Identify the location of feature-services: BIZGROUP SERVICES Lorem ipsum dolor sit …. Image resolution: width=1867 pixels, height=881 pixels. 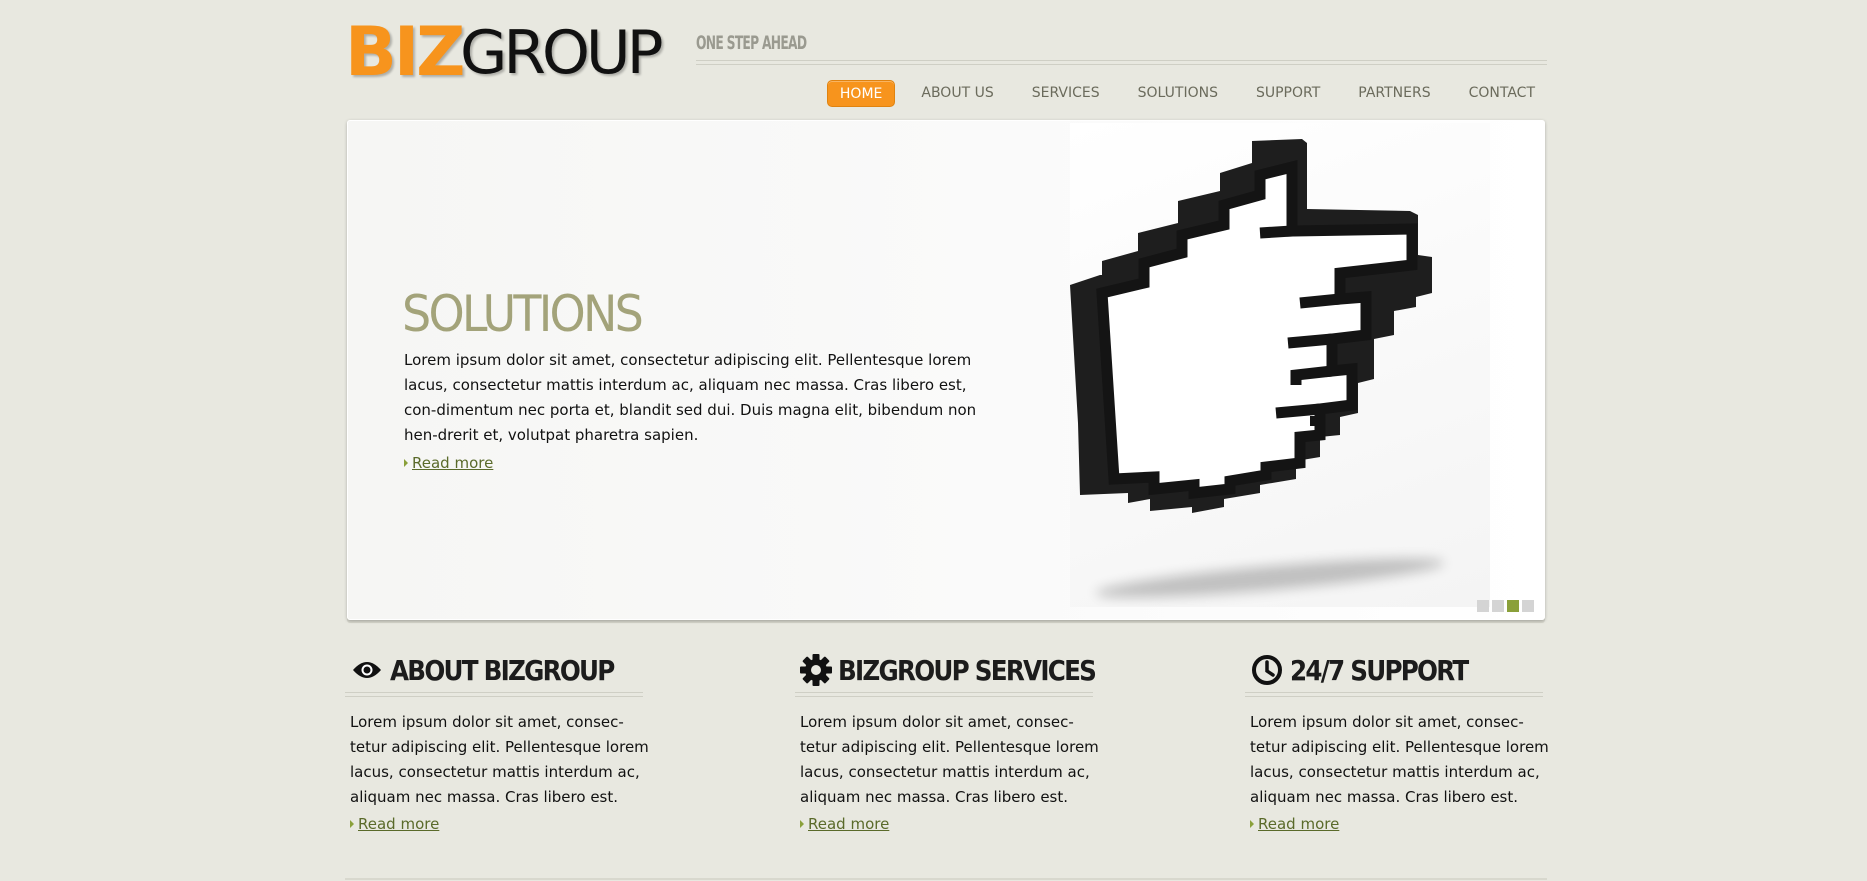
(947, 741).